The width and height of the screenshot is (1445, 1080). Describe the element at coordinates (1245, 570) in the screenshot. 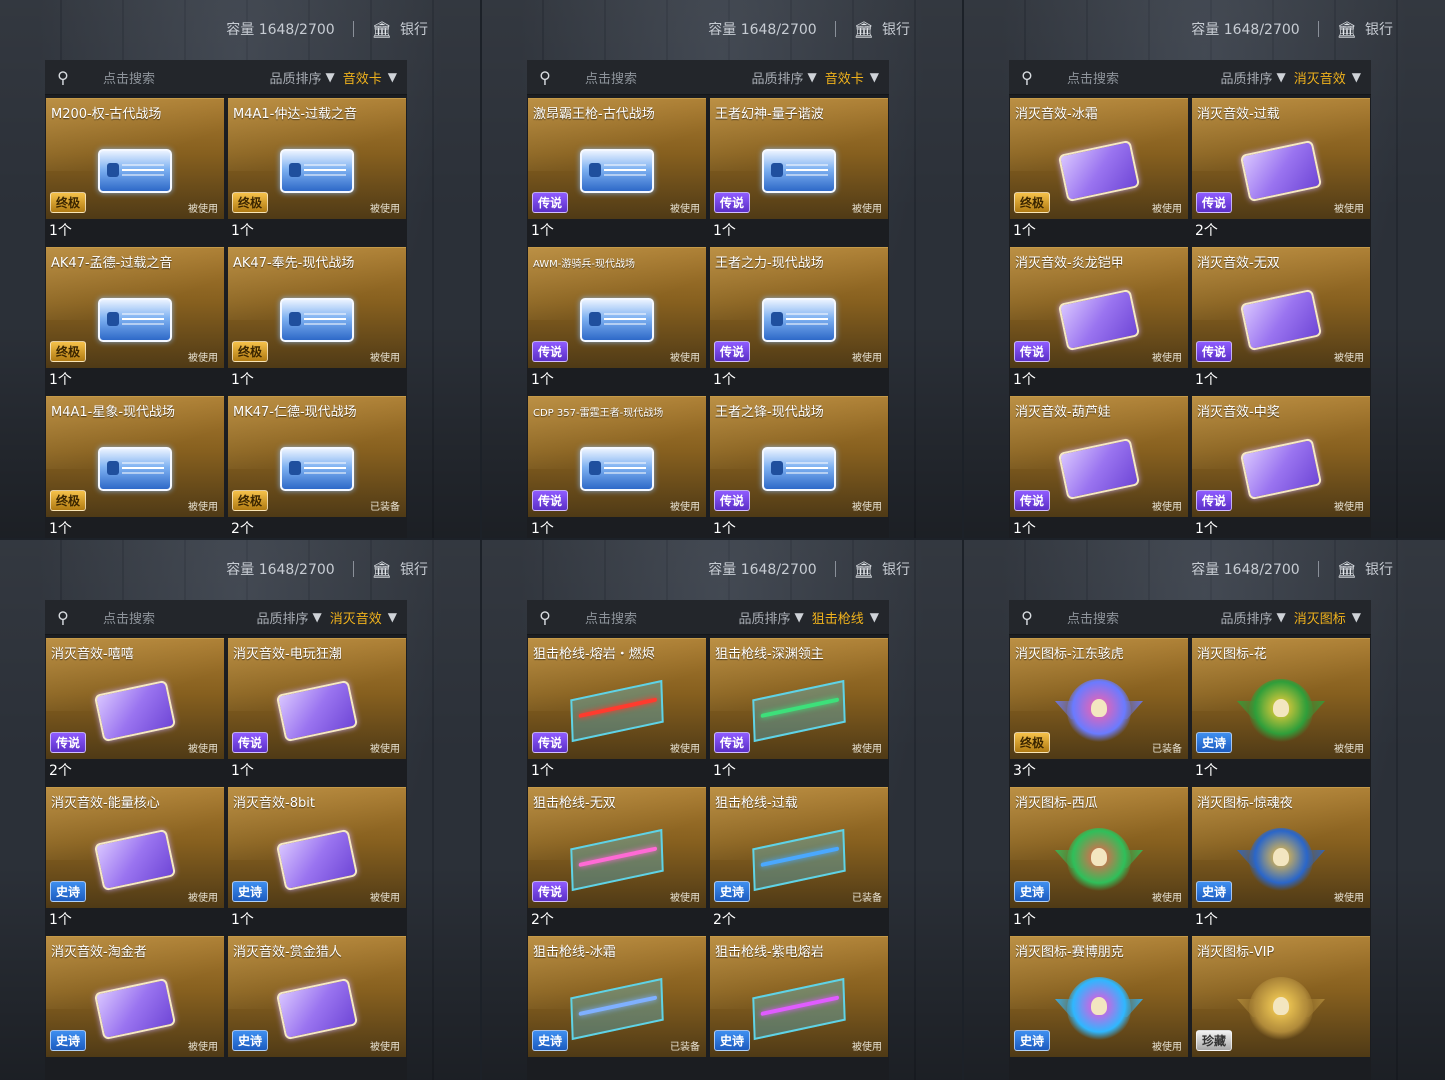

I see `capacity-label: 容量 1648/2700` at that location.